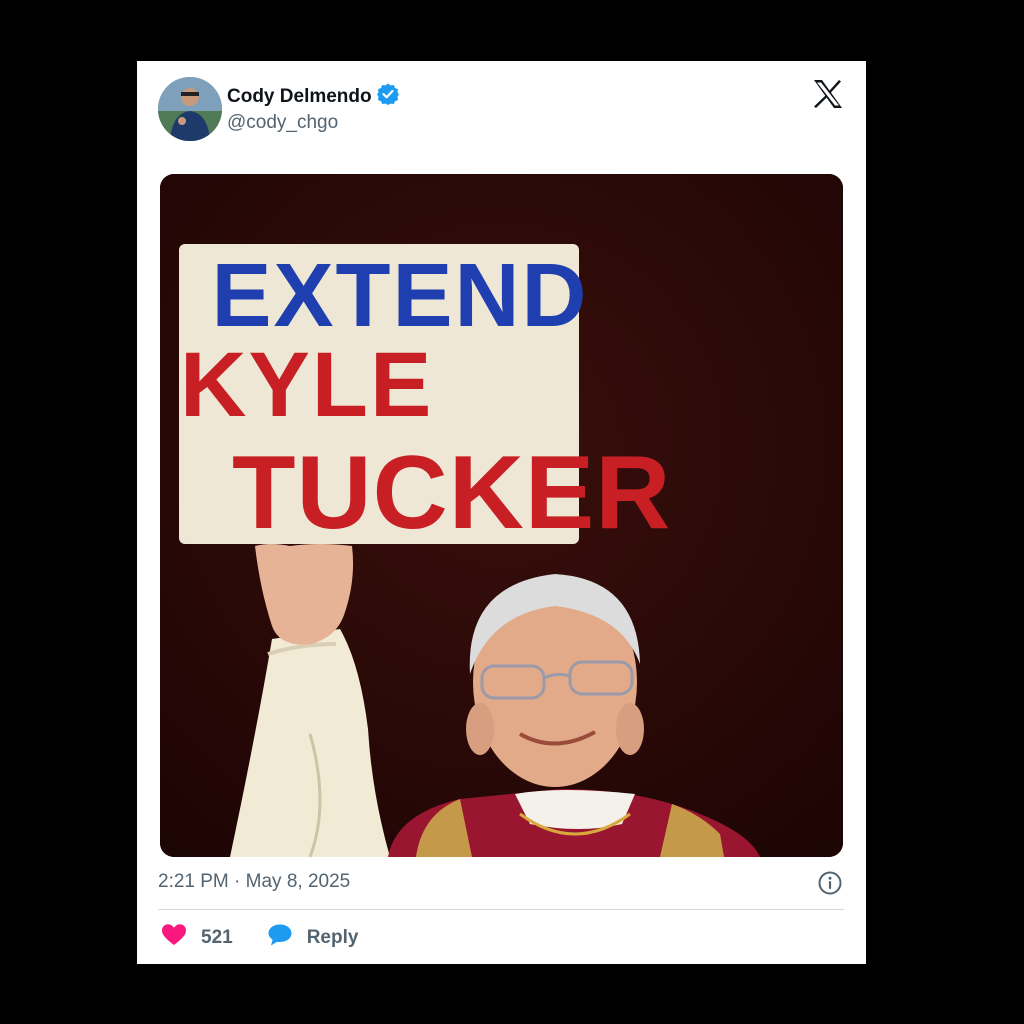 This screenshot has width=1024, height=1024. What do you see at coordinates (174, 938) in the screenshot?
I see `heart-icon` at bounding box center [174, 938].